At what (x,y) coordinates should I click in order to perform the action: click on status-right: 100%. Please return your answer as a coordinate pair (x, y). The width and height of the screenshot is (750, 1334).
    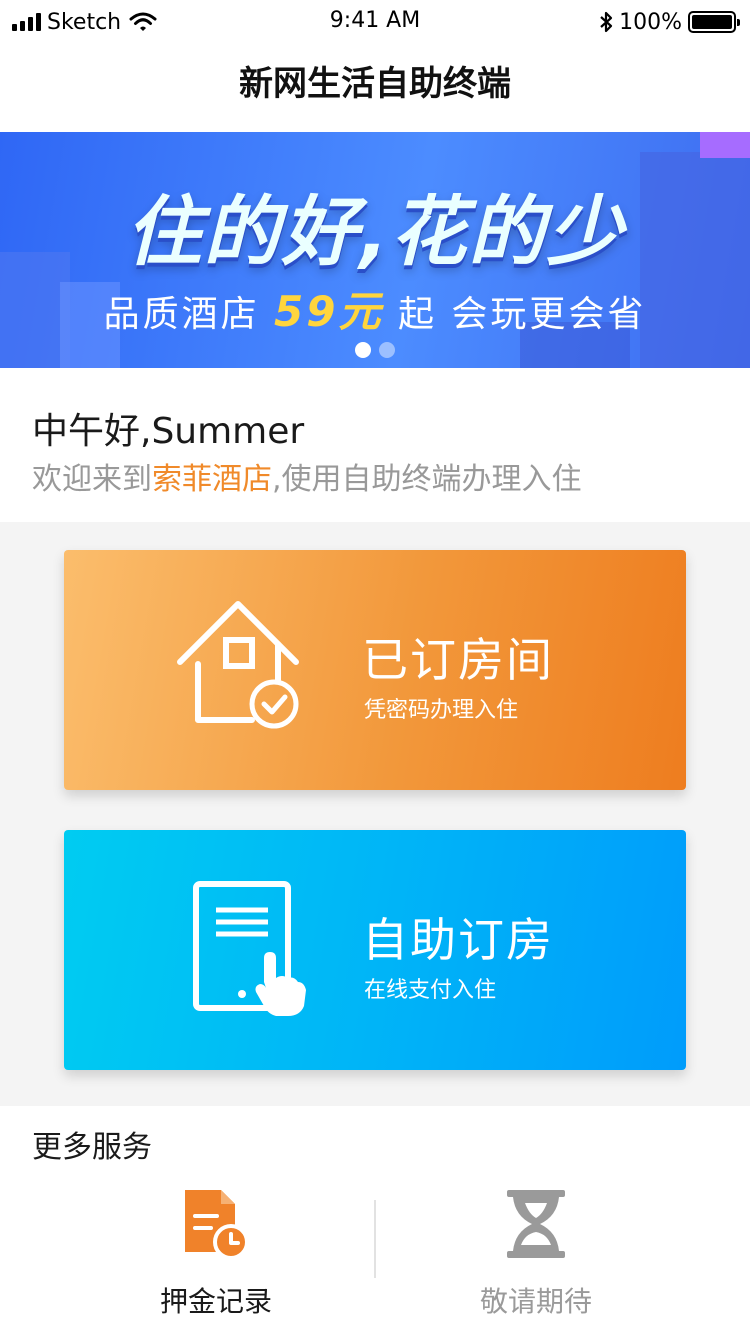
    Looking at the image, I should click on (669, 22).